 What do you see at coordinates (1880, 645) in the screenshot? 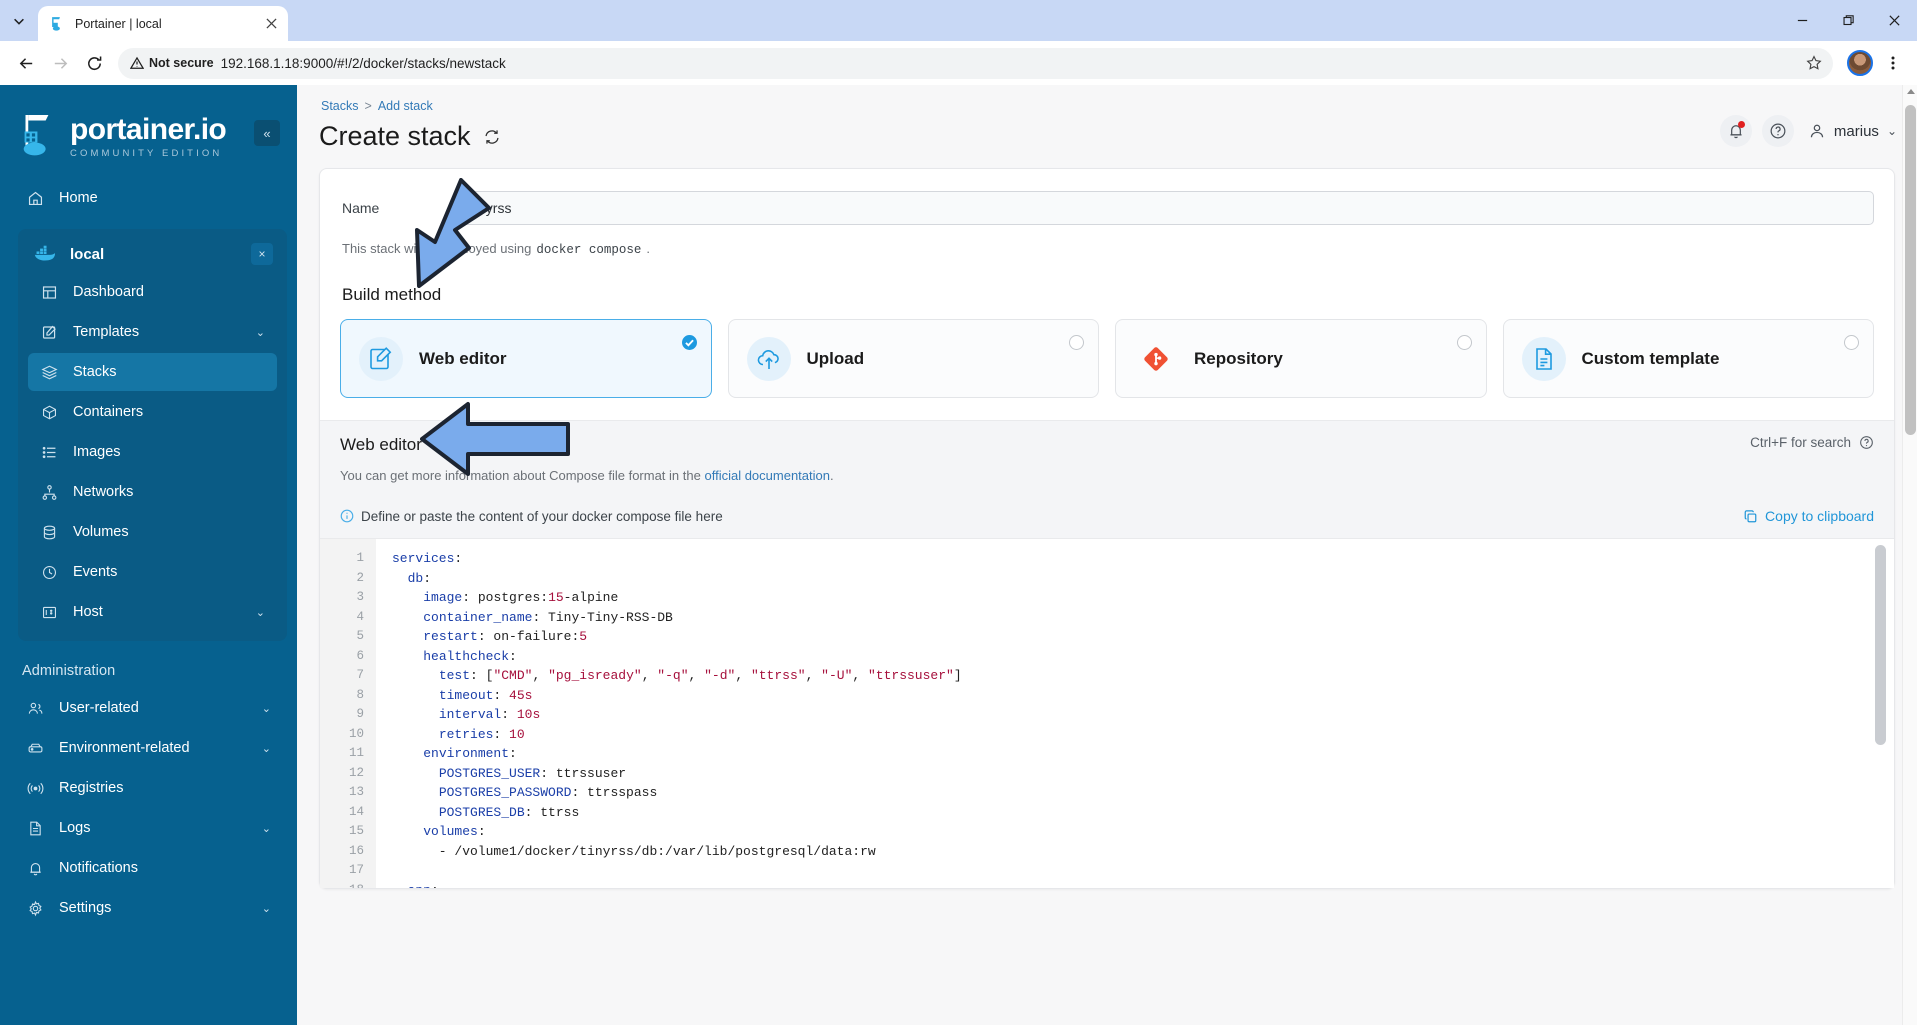
I see `code-editor-scroll-thumb` at bounding box center [1880, 645].